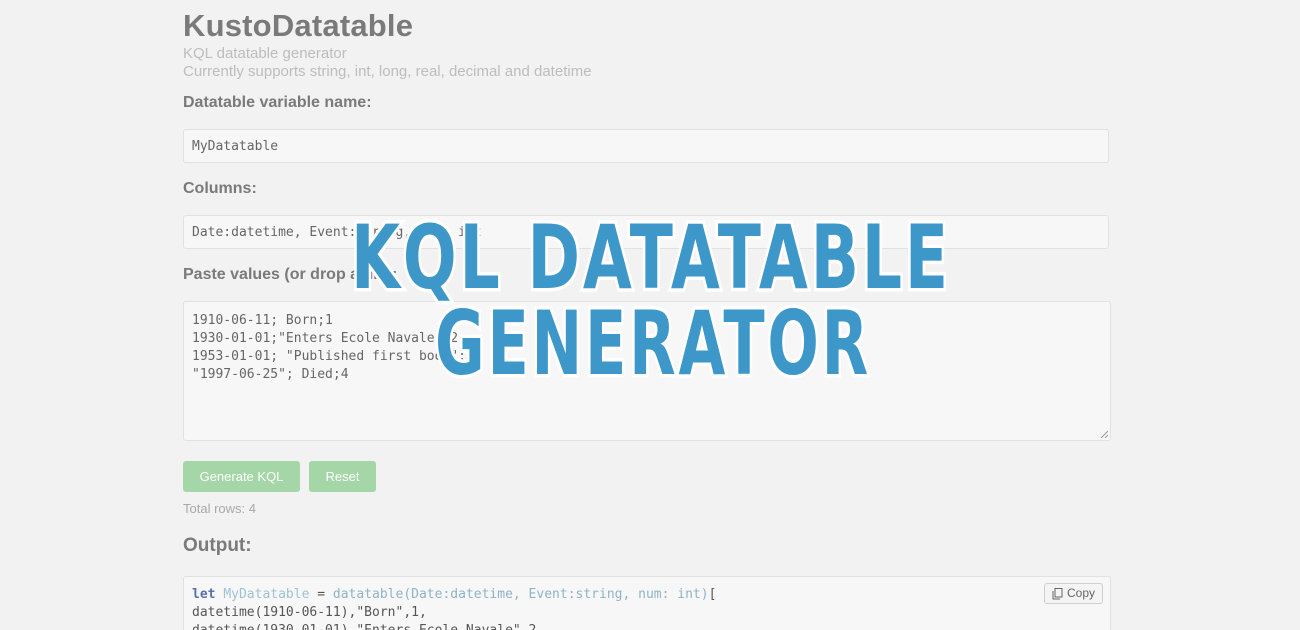  I want to click on copy-icon, so click(1057, 593).